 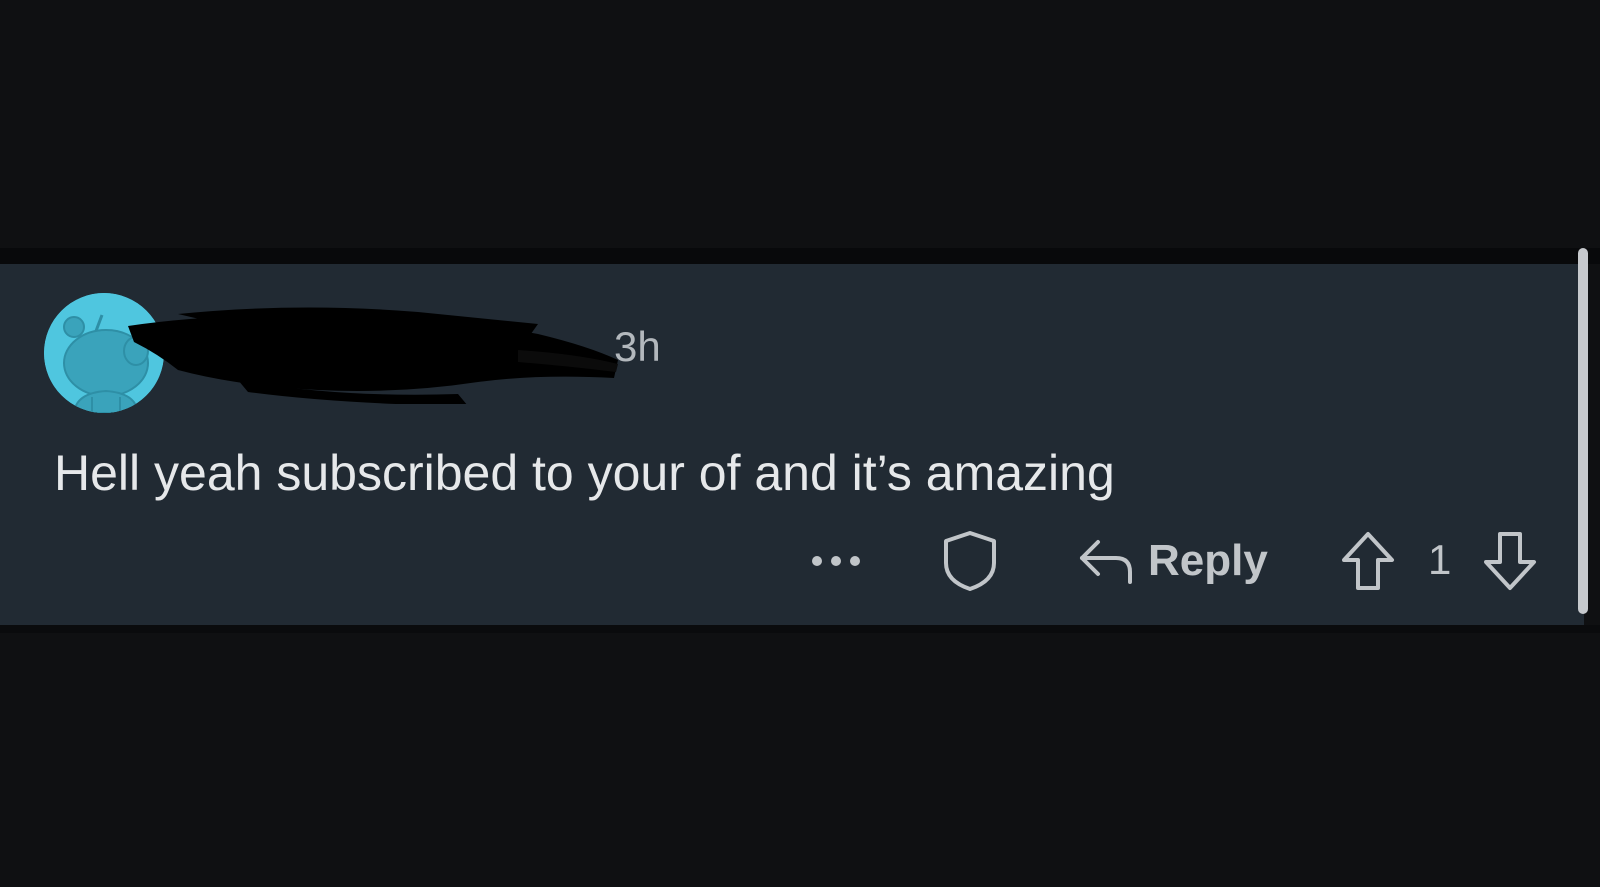 What do you see at coordinates (373, 355) in the screenshot?
I see `redacted-username` at bounding box center [373, 355].